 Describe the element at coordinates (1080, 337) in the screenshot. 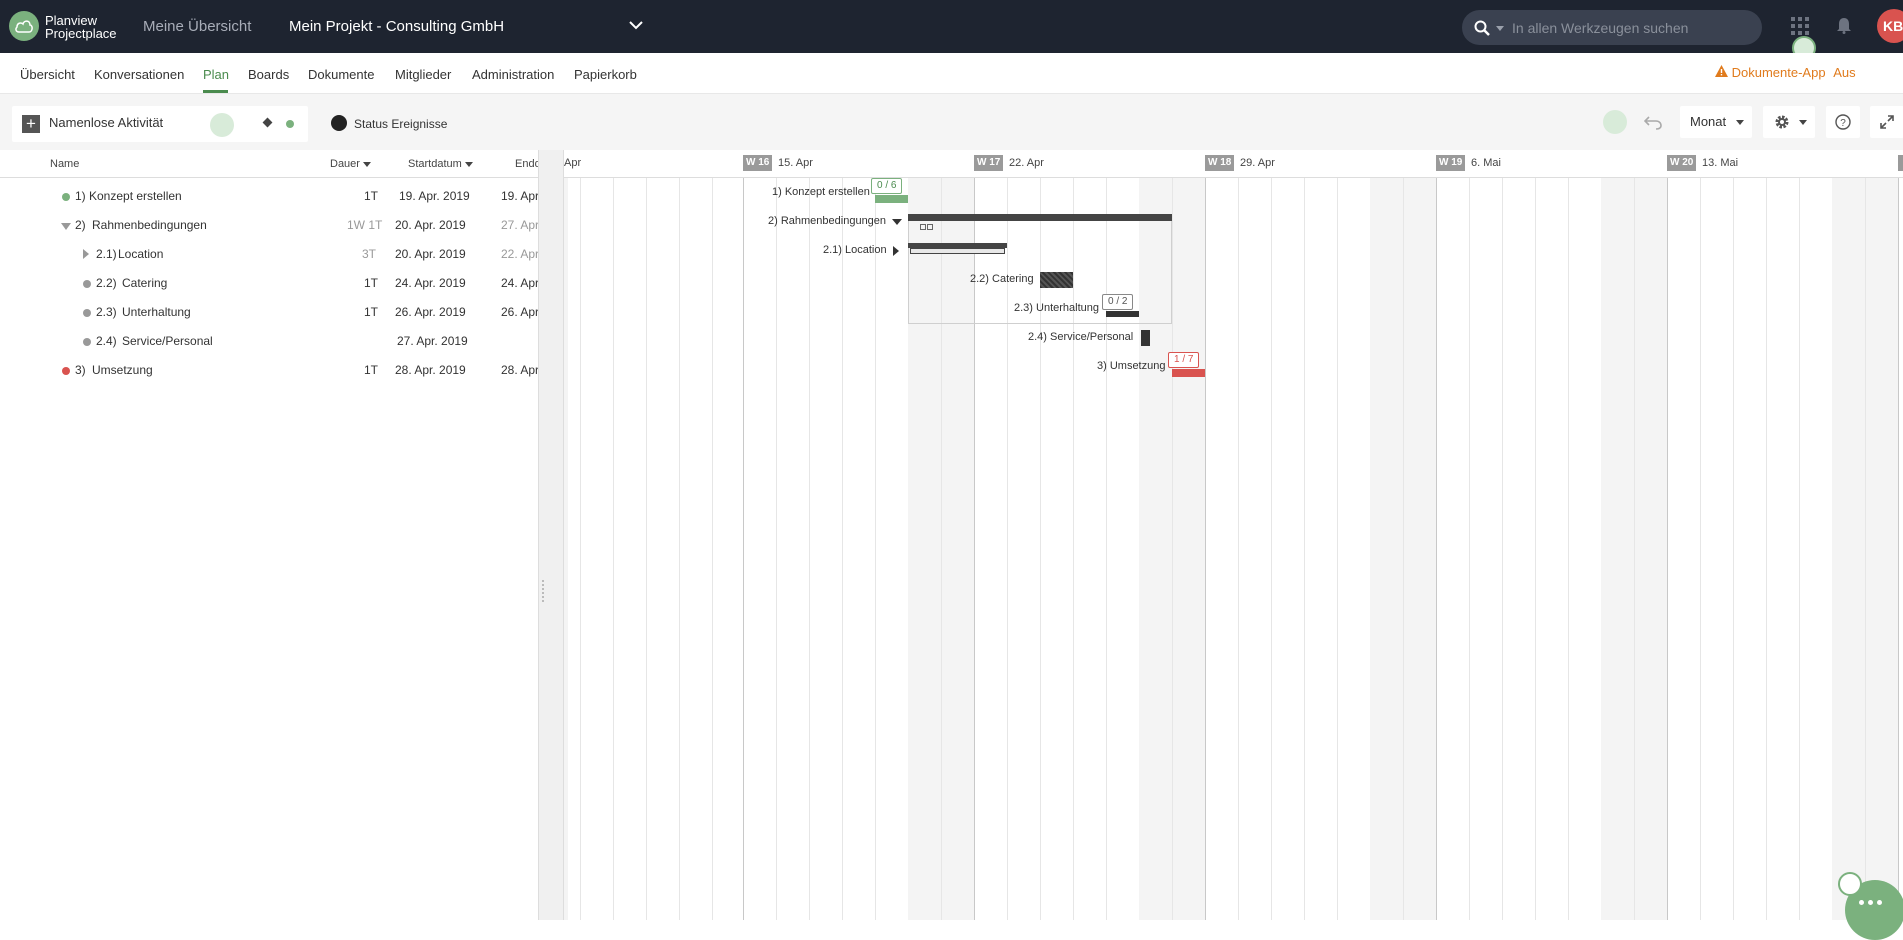

I see `gantt-task-label: 2.4) Service/Personal` at that location.